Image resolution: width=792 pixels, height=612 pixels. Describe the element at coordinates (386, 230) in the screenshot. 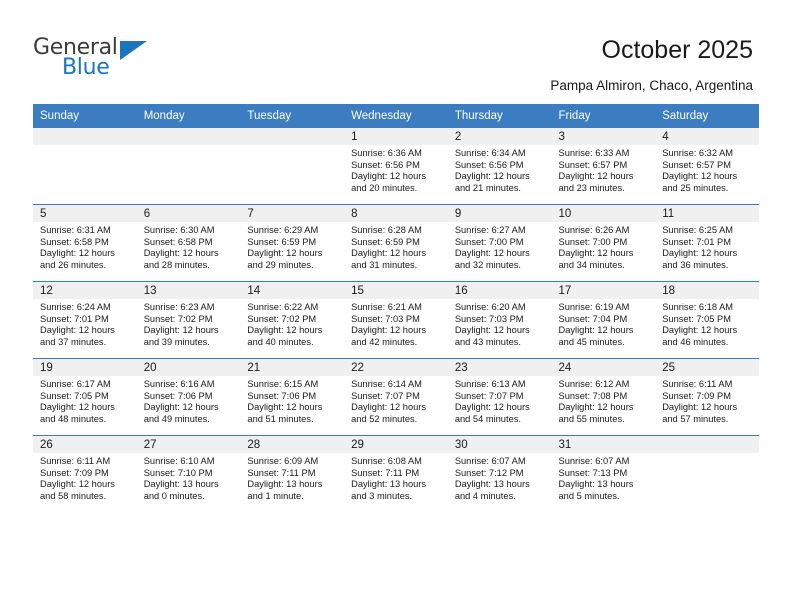

I see `sunrise-time: Sunrise: 6:28 AM` at that location.